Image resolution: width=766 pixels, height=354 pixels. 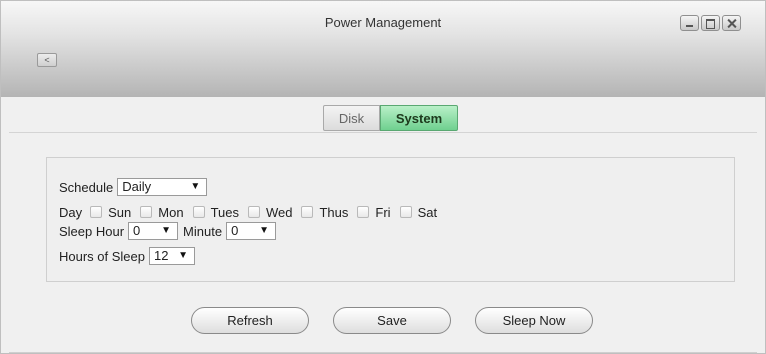 What do you see at coordinates (137, 230) in the screenshot?
I see `sleep-hour-value: 0` at bounding box center [137, 230].